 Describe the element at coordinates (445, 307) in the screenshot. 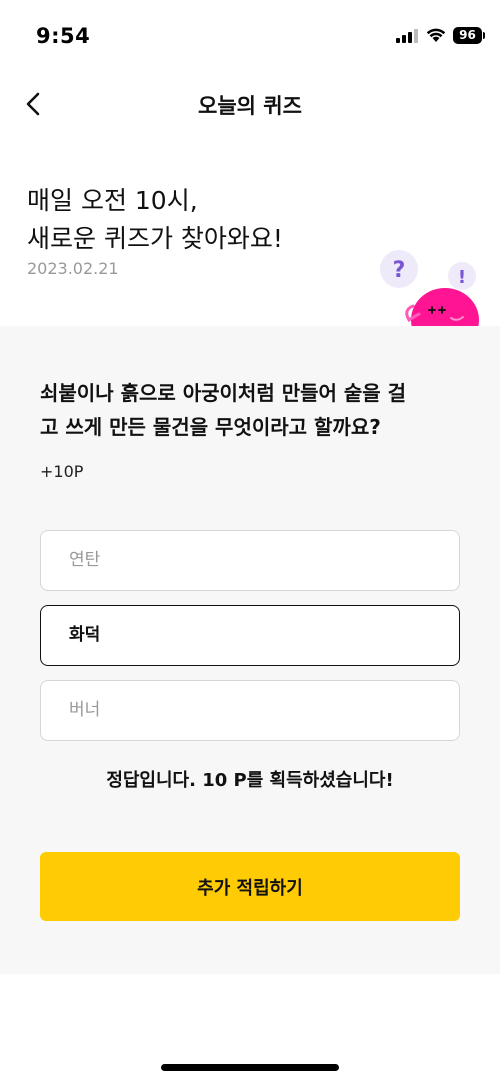

I see `mascot-body` at that location.